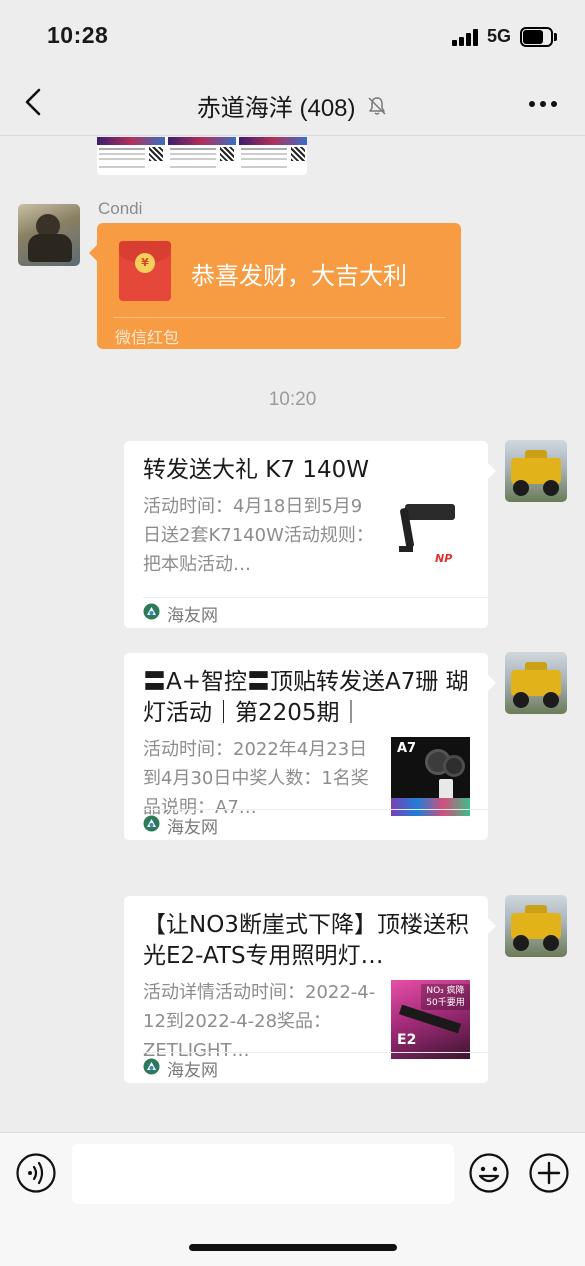  Describe the element at coordinates (466, 37) in the screenshot. I see `signal-icon` at that location.